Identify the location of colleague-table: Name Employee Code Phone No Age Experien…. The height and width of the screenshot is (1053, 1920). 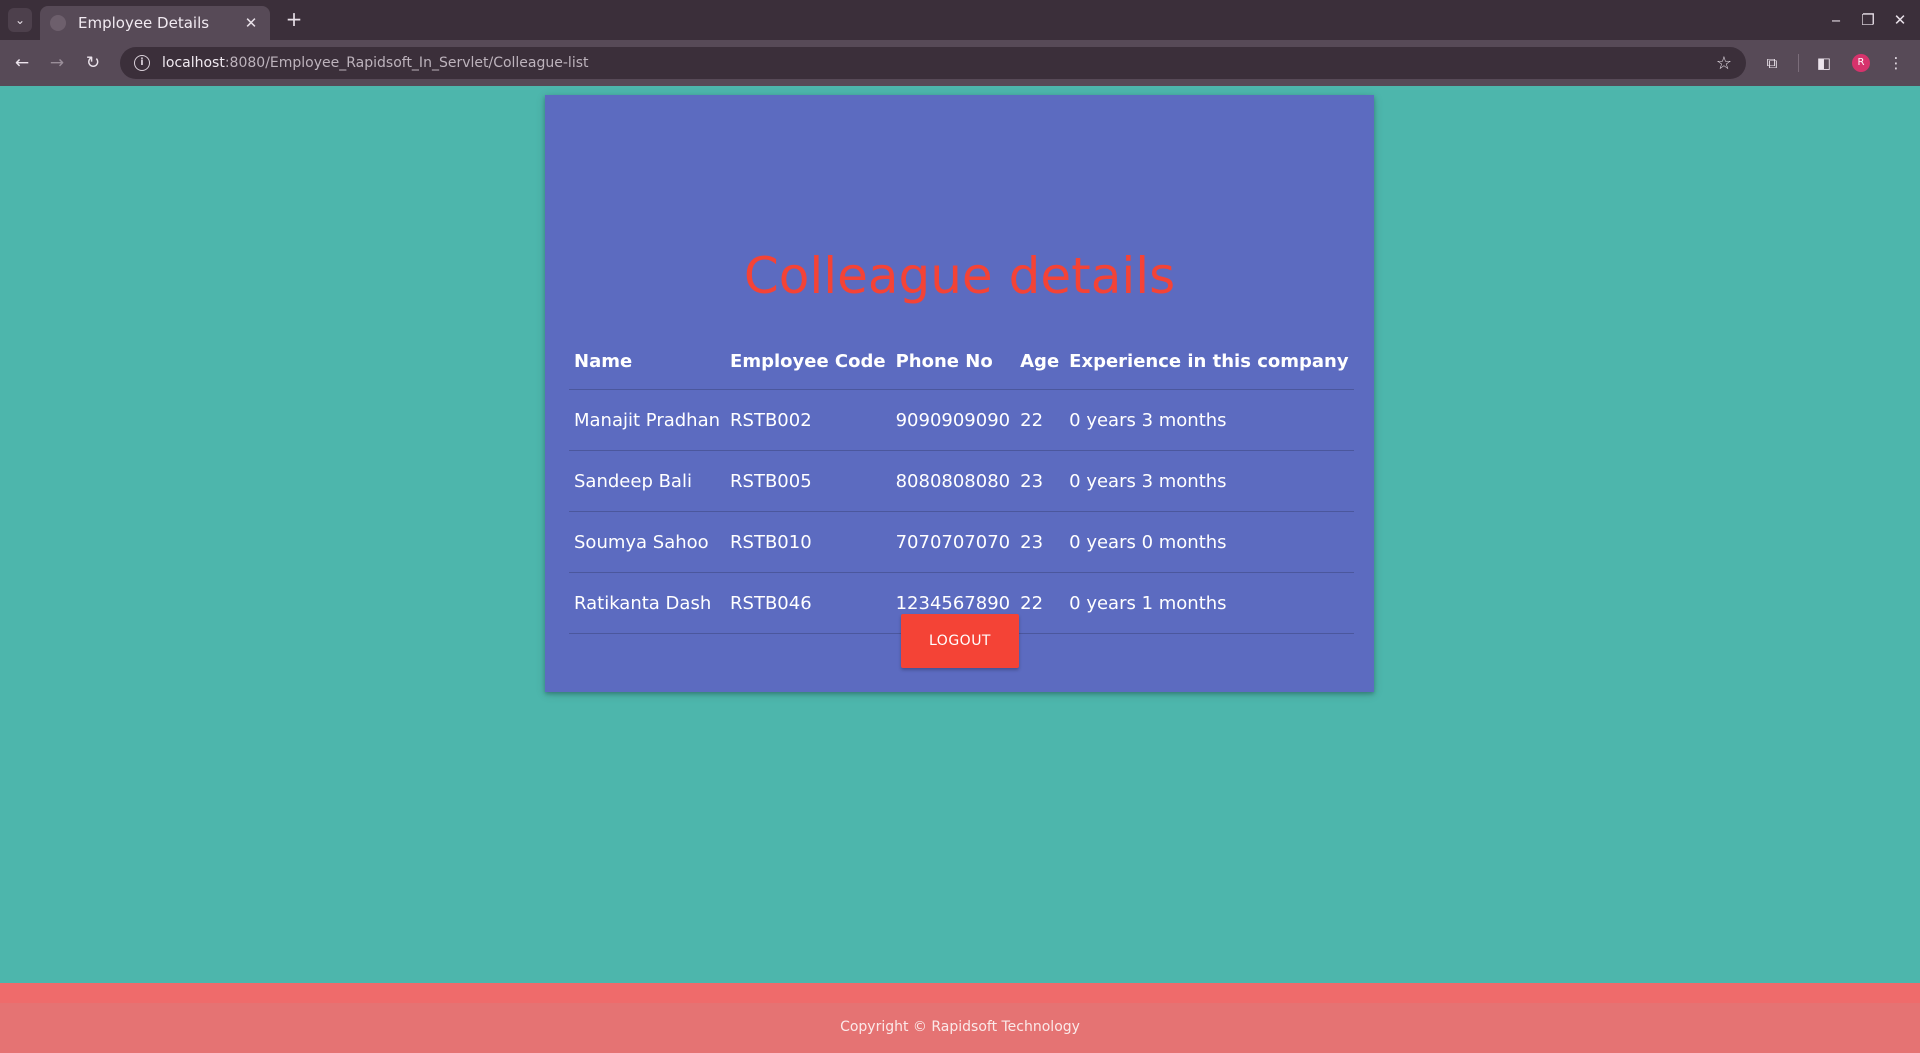
(961, 483).